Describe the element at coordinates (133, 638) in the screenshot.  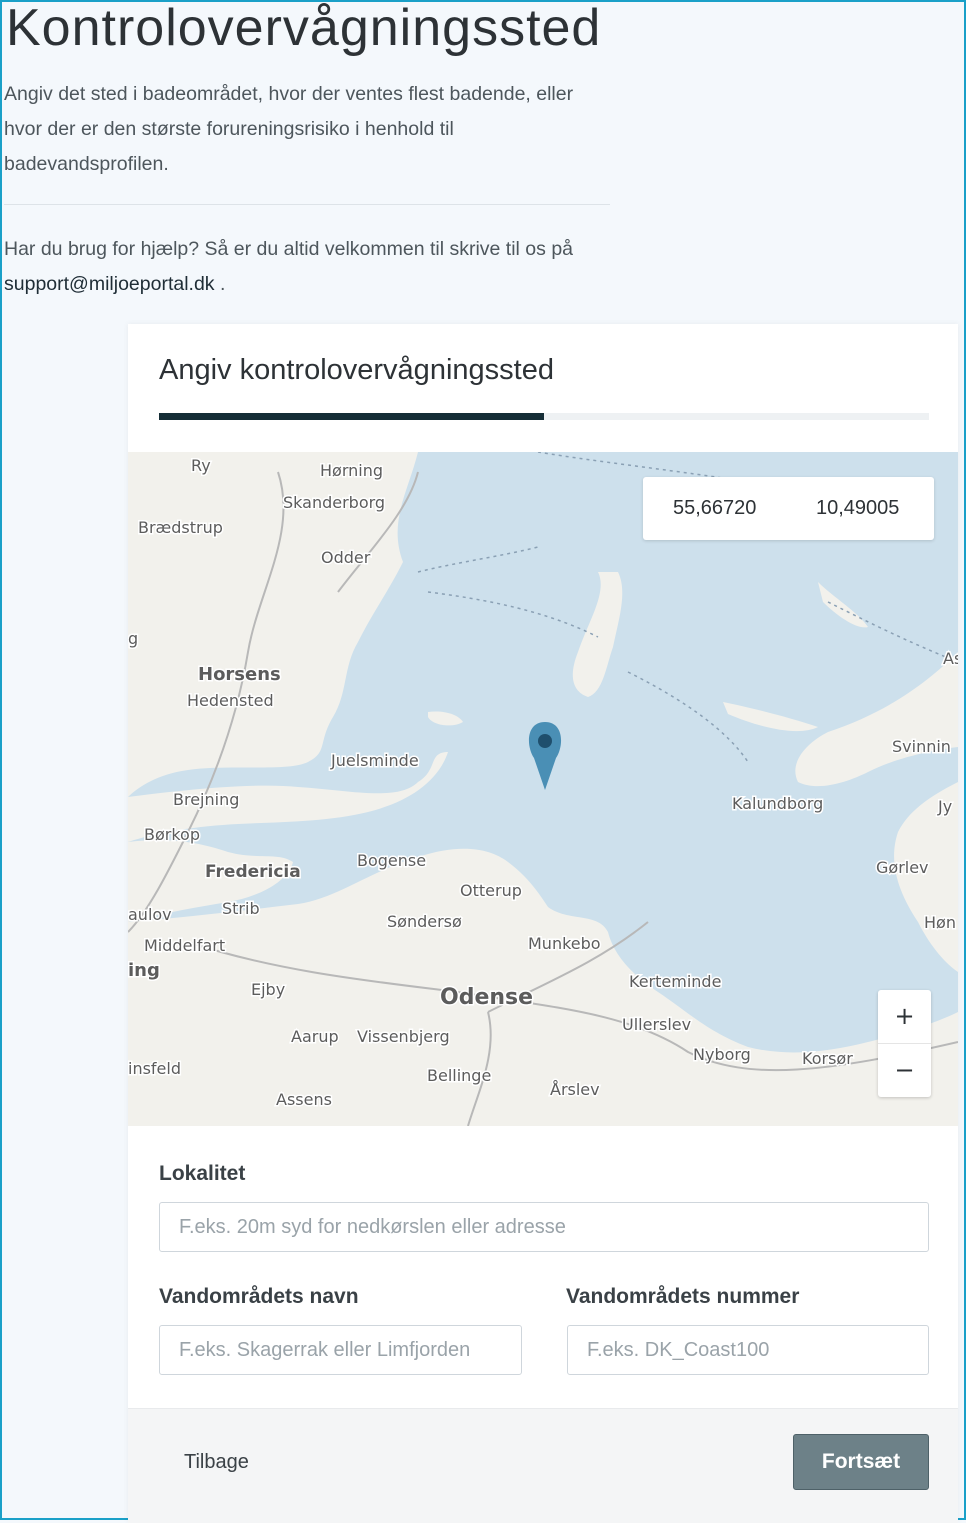
I see `map-label-g: g` at that location.